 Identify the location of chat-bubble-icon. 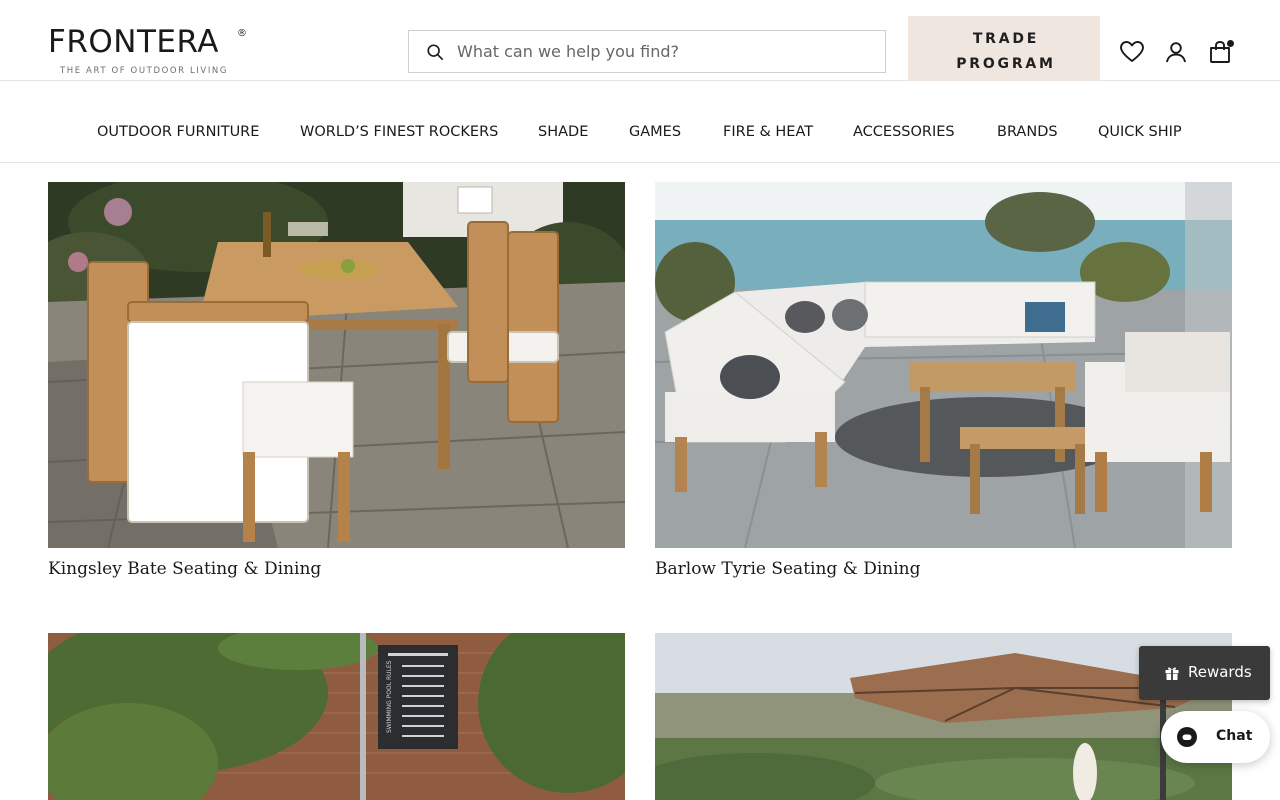
(1187, 737).